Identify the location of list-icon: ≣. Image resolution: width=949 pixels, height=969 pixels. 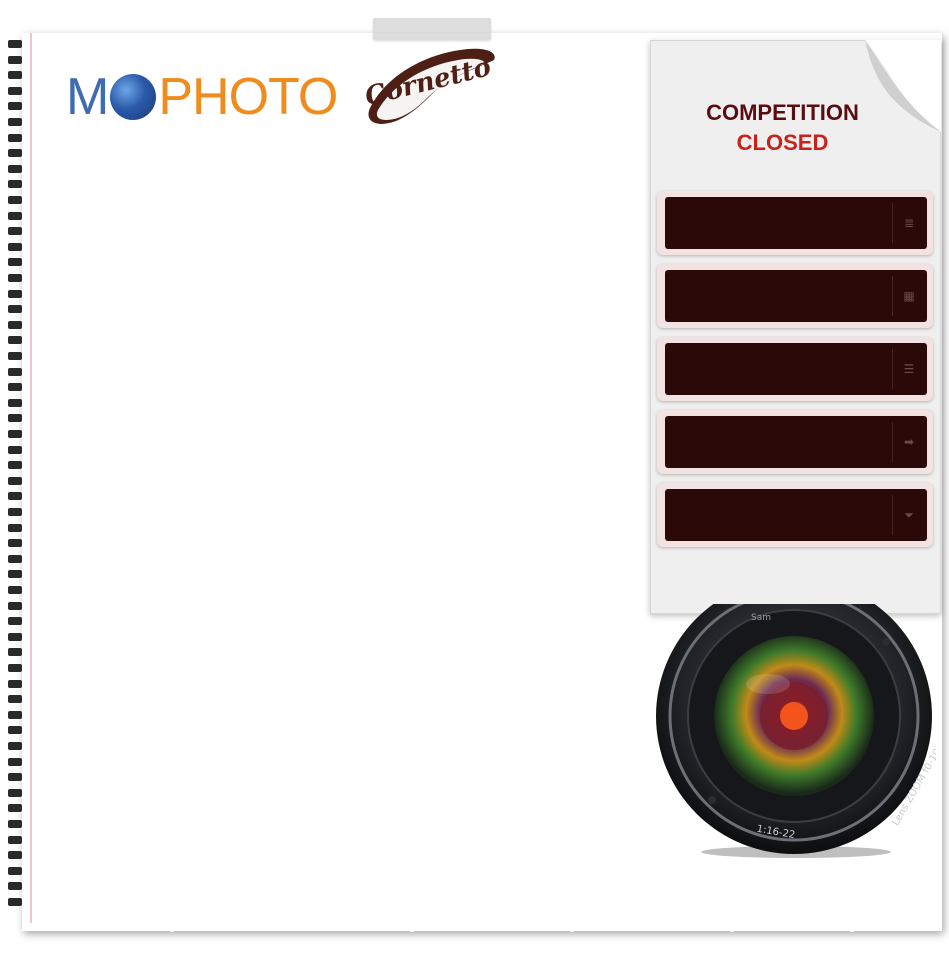
(909, 223).